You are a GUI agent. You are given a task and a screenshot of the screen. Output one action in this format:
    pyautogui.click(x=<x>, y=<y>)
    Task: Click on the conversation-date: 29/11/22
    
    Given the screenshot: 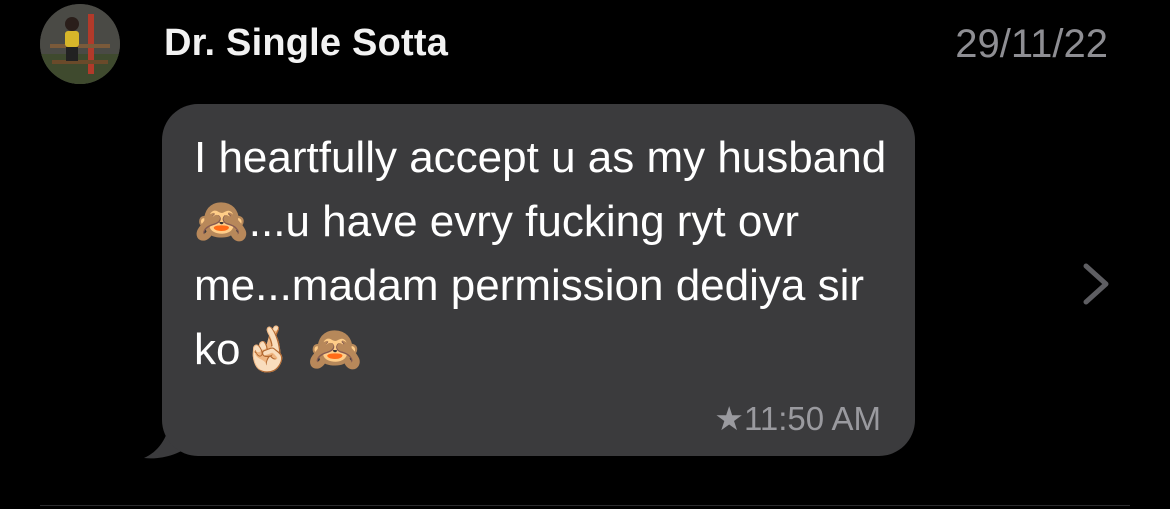 What is the action you would take?
    pyautogui.click(x=1031, y=44)
    